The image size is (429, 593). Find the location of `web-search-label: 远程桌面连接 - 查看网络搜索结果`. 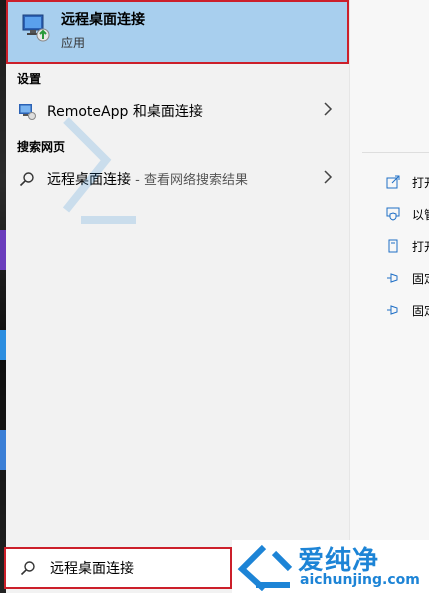

web-search-label: 远程桌面连接 - 查看网络搜索结果 is located at coordinates (147, 179).